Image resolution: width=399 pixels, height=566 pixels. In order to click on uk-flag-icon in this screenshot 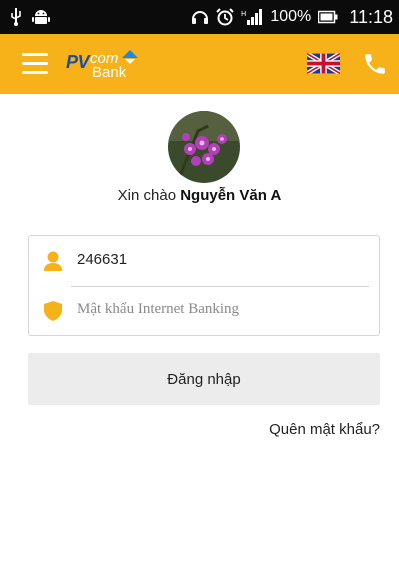, I will do `click(323, 63)`.